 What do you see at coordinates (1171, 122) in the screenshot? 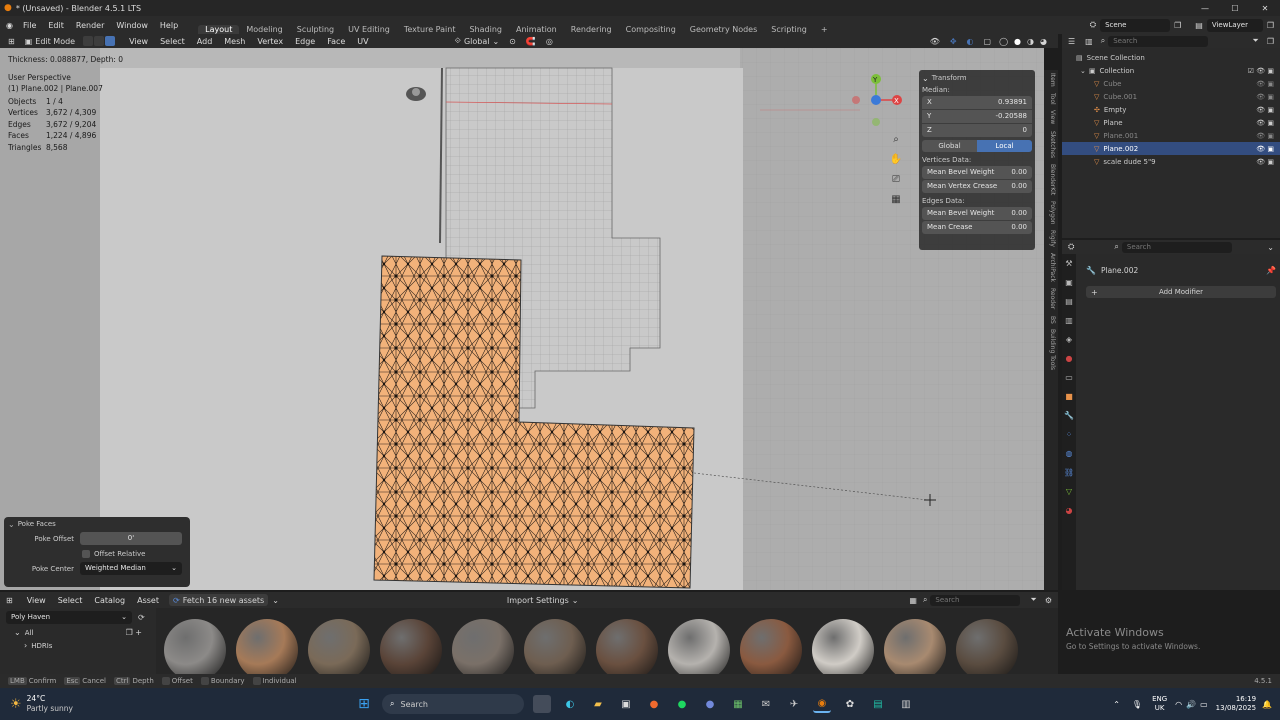
I see `outliner-item-plane: ▽ Plane 👁 ▣` at bounding box center [1171, 122].